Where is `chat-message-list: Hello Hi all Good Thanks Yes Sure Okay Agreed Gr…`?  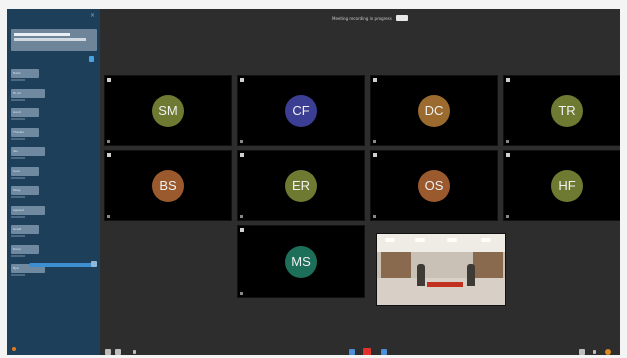 chat-message-list: Hello Hi all Good Thanks Yes Sure Okay Agreed Gr… is located at coordinates (54, 176).